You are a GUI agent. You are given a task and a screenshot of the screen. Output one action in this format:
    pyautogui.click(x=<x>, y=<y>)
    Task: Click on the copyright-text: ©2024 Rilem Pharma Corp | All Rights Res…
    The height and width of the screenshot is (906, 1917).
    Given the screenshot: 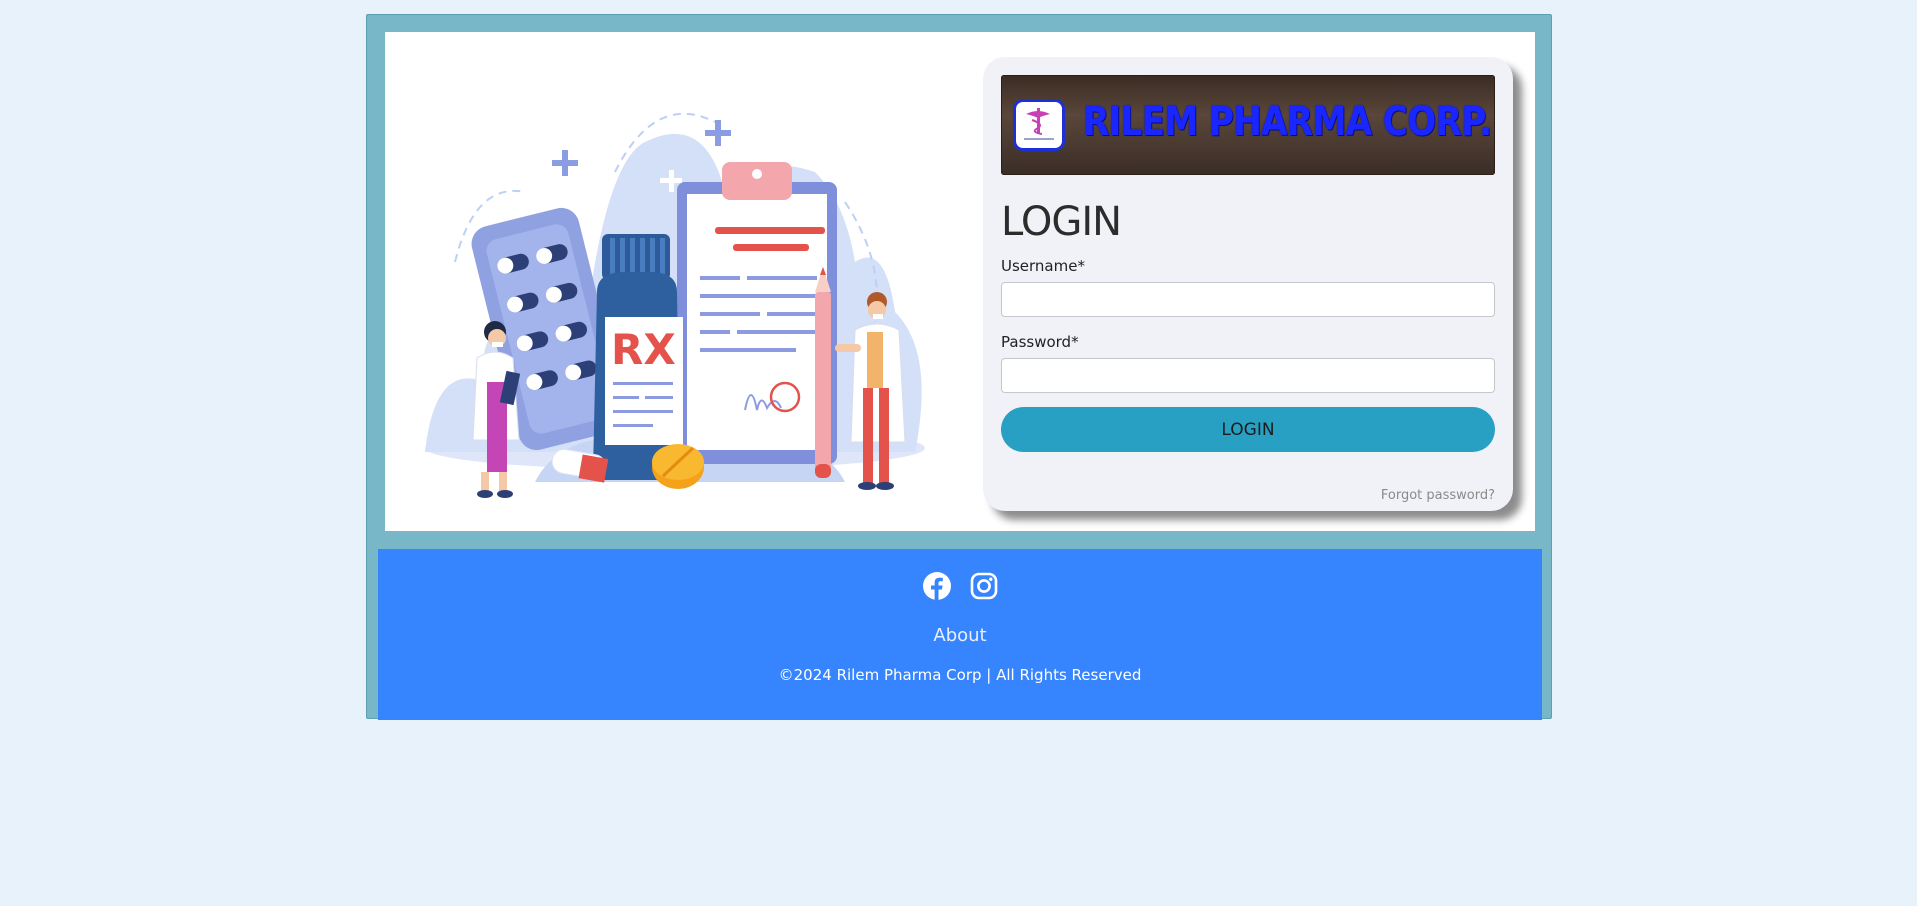 What is the action you would take?
    pyautogui.click(x=960, y=675)
    